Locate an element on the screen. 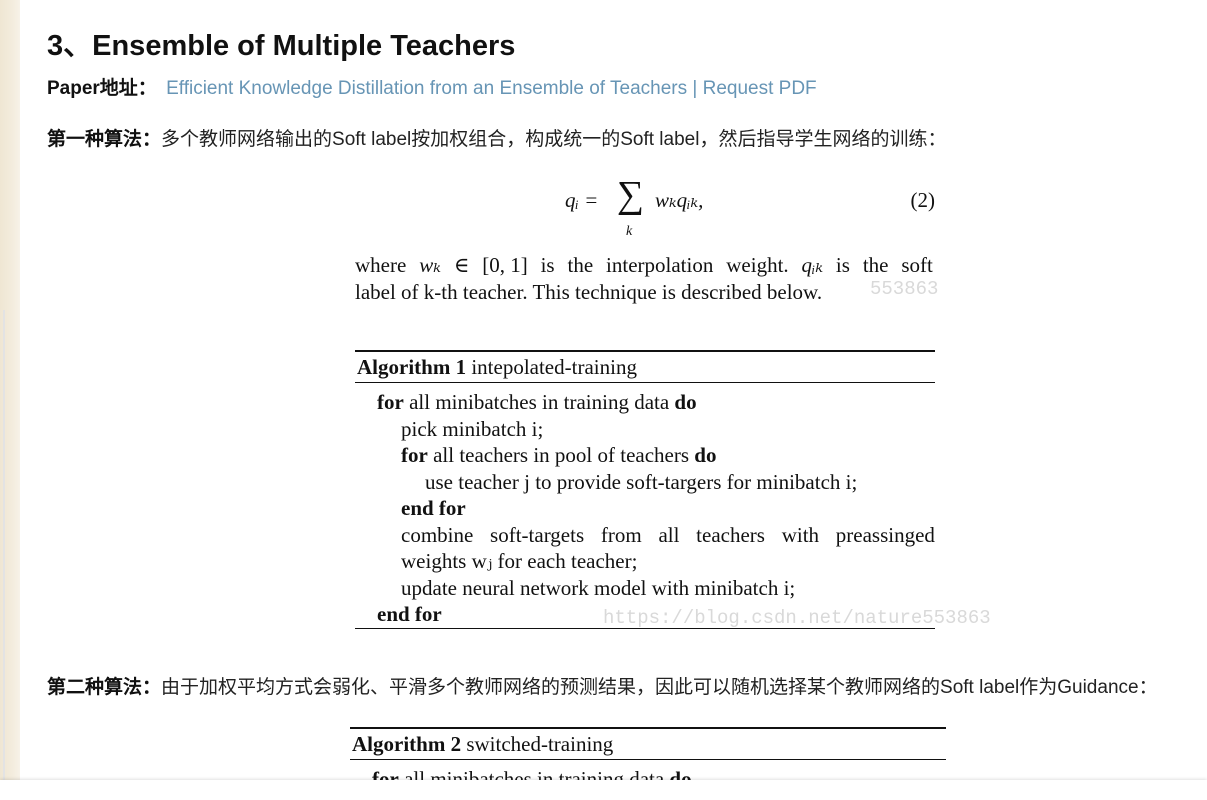  algorithm-line: end for is located at coordinates (433, 508).